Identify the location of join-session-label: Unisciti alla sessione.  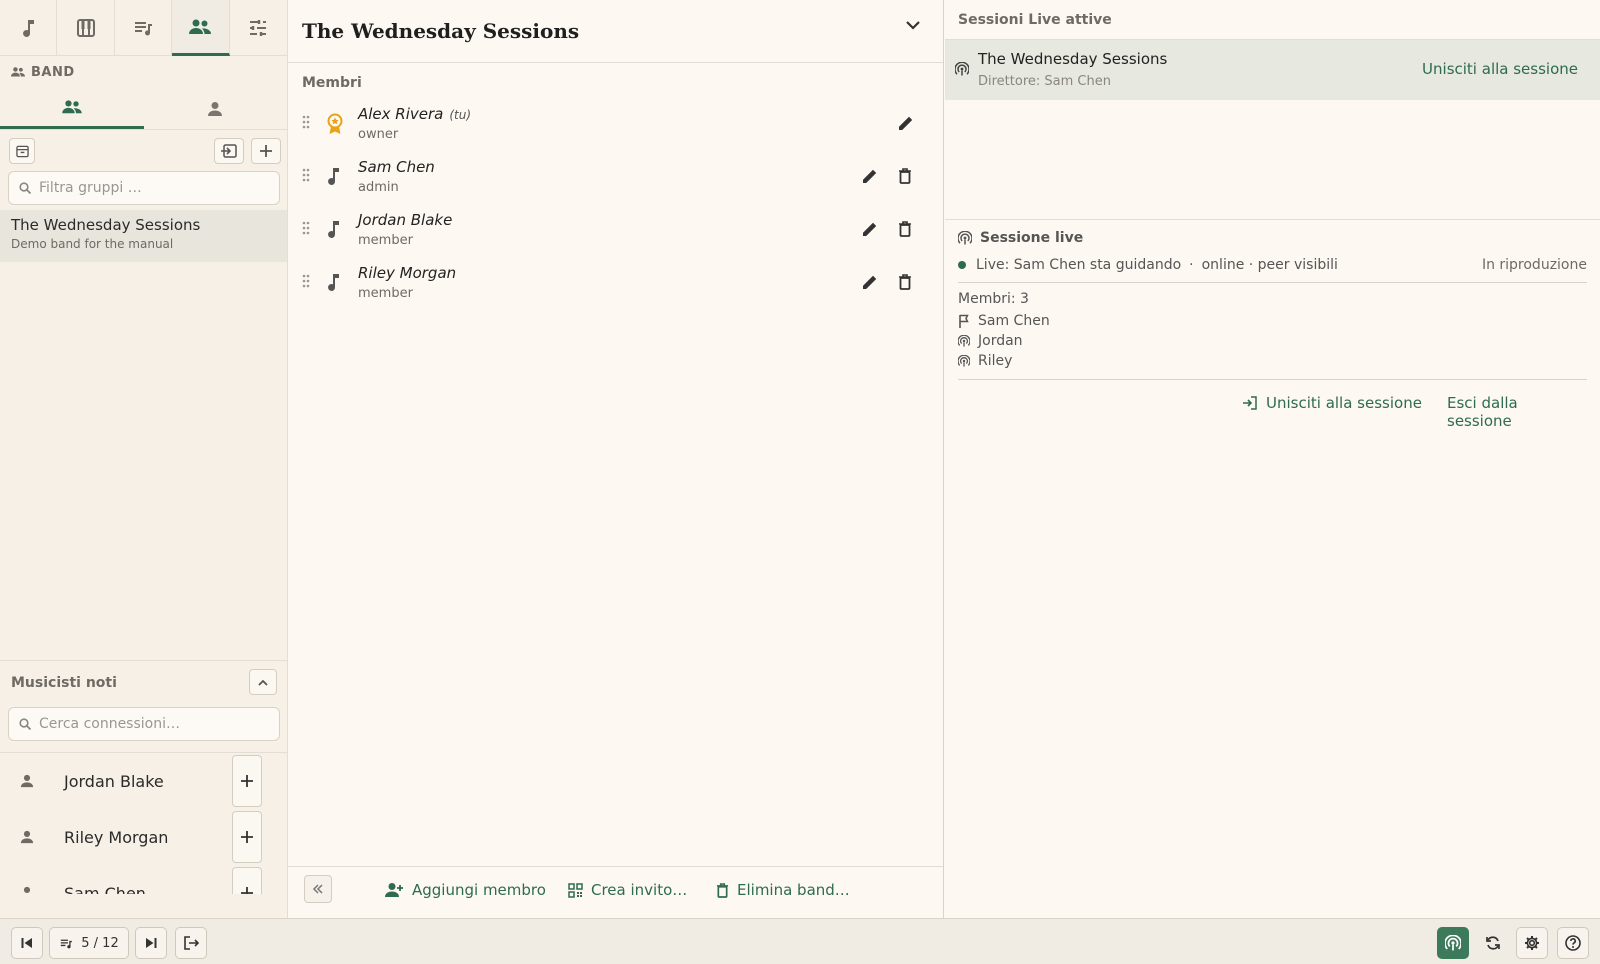
(1344, 403).